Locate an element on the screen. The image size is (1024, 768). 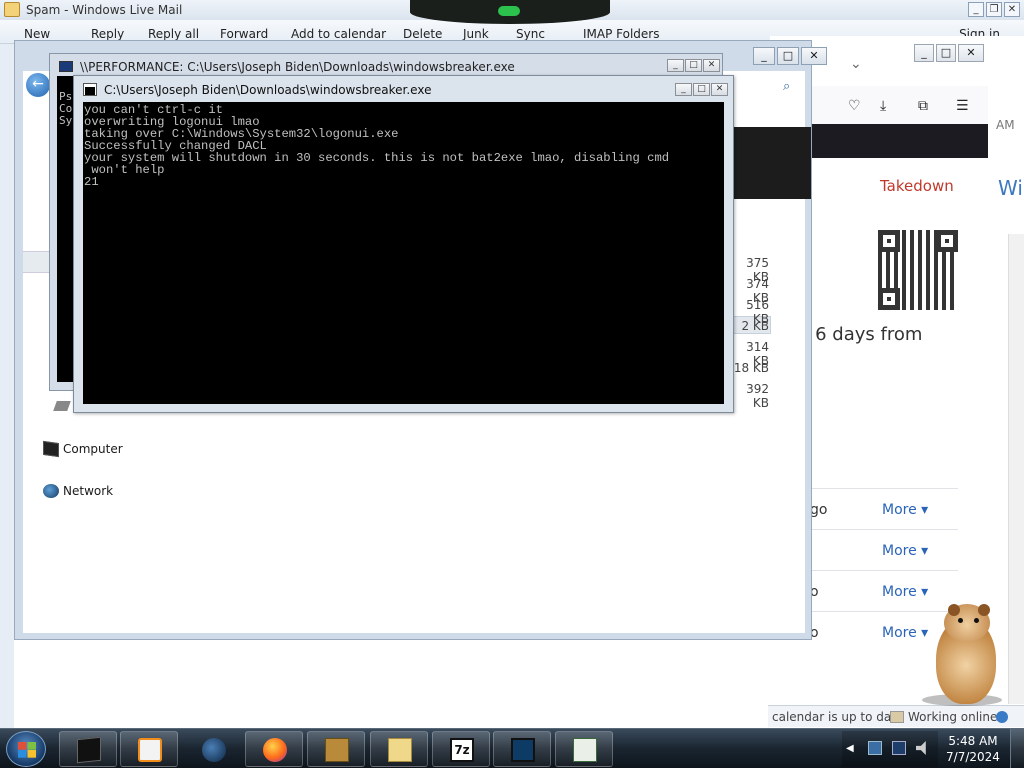
console-line: 21 is located at coordinates (91, 182).